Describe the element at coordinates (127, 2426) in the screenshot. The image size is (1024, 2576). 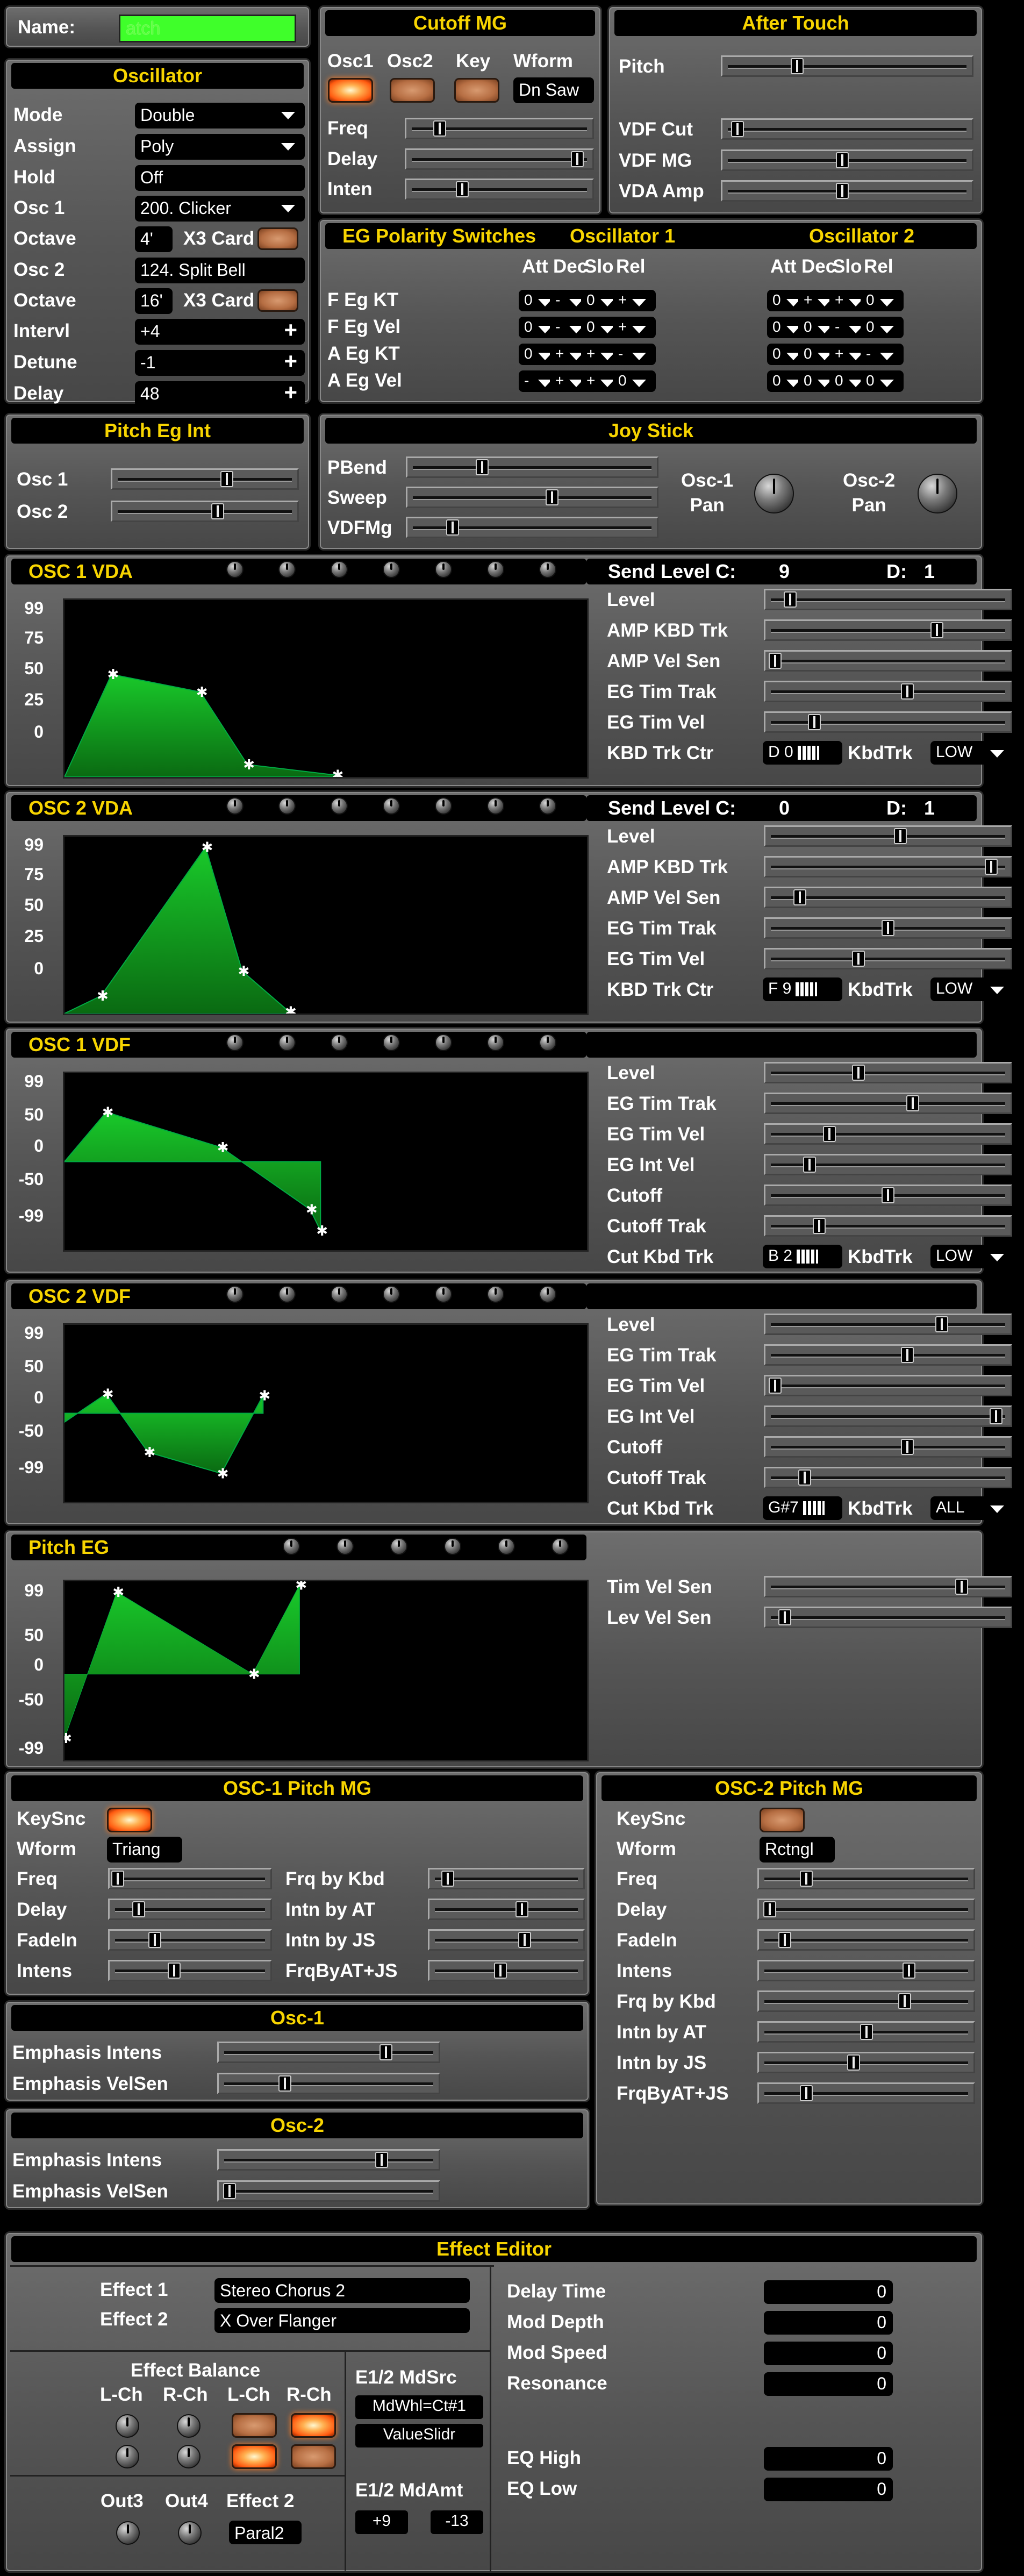
I see `bal-e1-lch-knob` at that location.